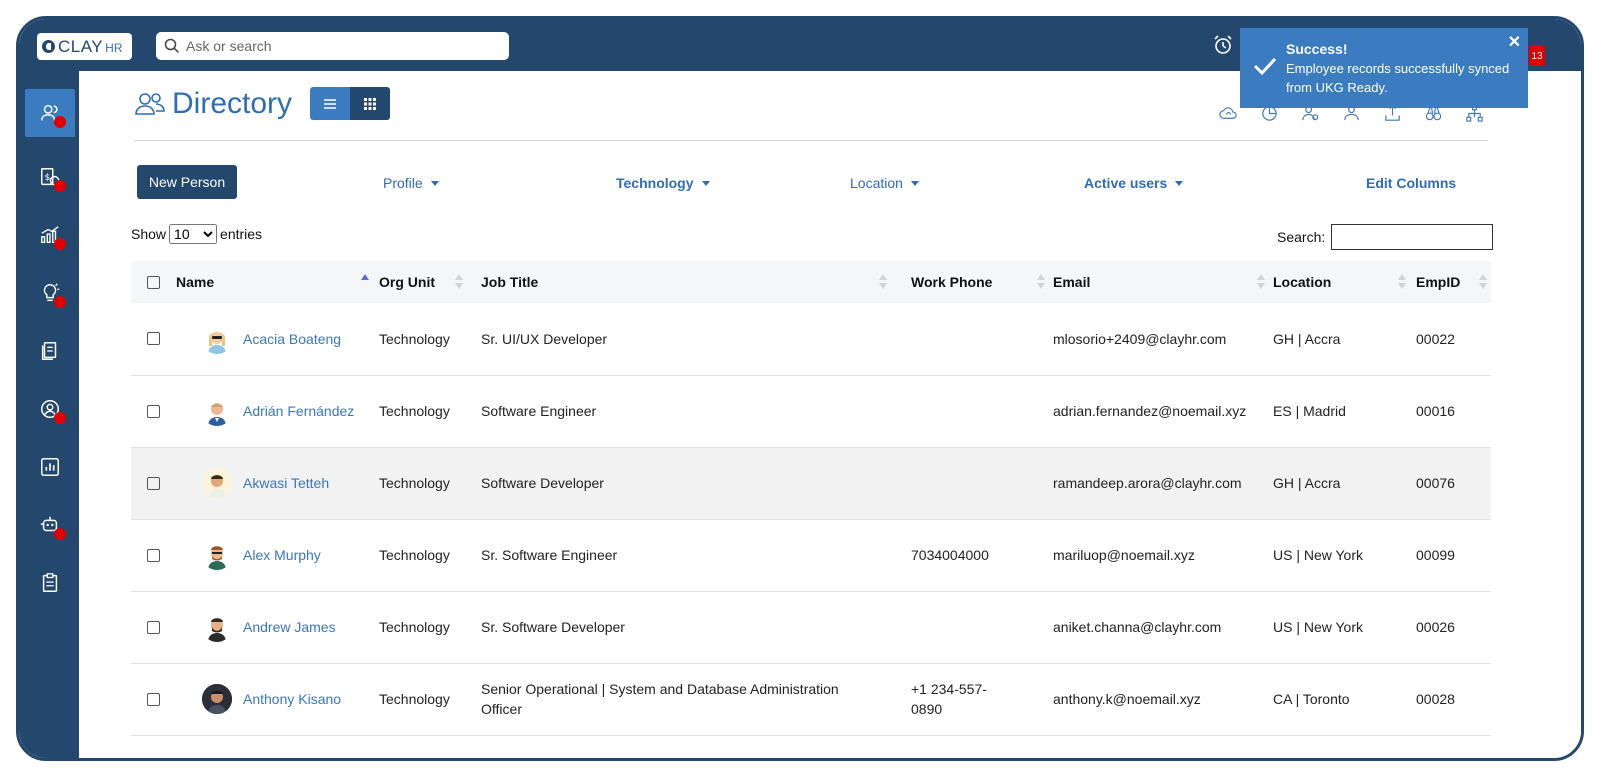 The image size is (1600, 779). I want to click on logo-mark-icon, so click(48, 46).